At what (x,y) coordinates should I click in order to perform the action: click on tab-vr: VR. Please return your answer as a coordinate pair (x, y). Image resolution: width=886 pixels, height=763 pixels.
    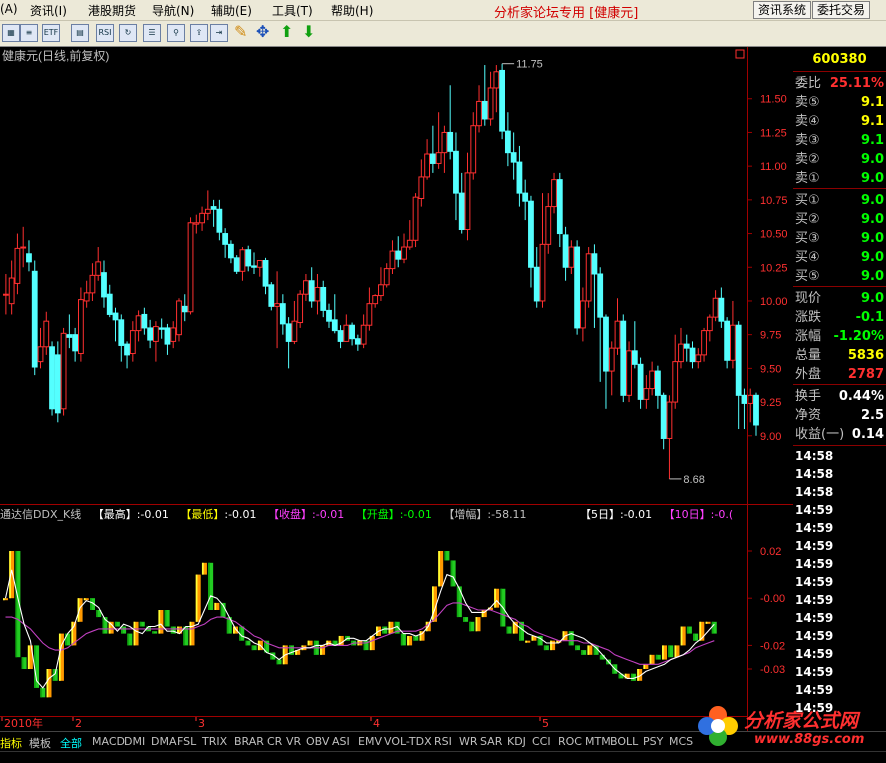
    Looking at the image, I should click on (293, 741).